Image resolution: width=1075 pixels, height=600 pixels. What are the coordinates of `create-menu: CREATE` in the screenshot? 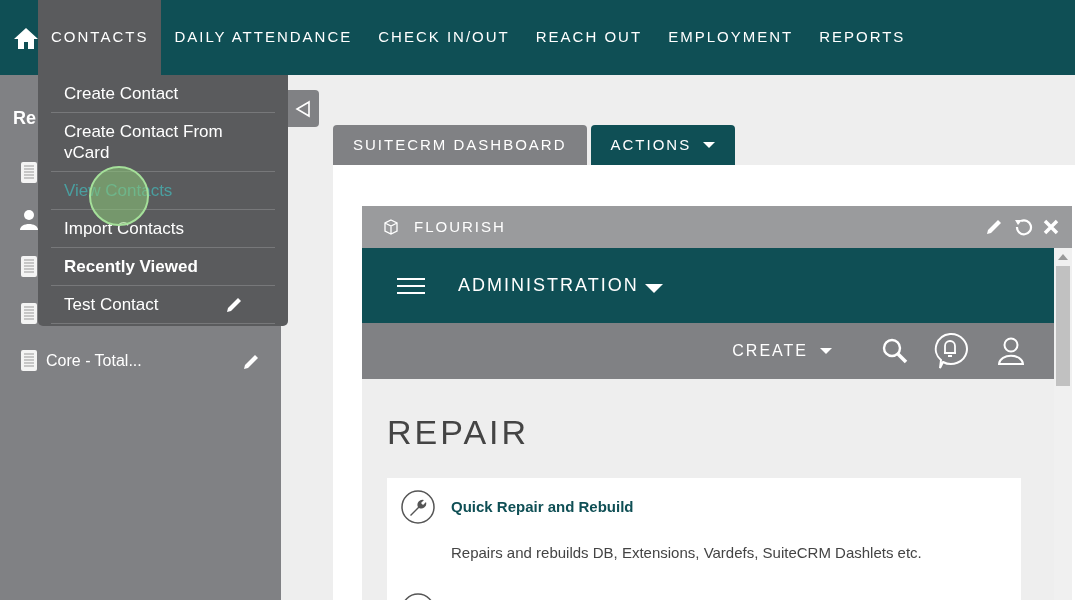 It's located at (782, 351).